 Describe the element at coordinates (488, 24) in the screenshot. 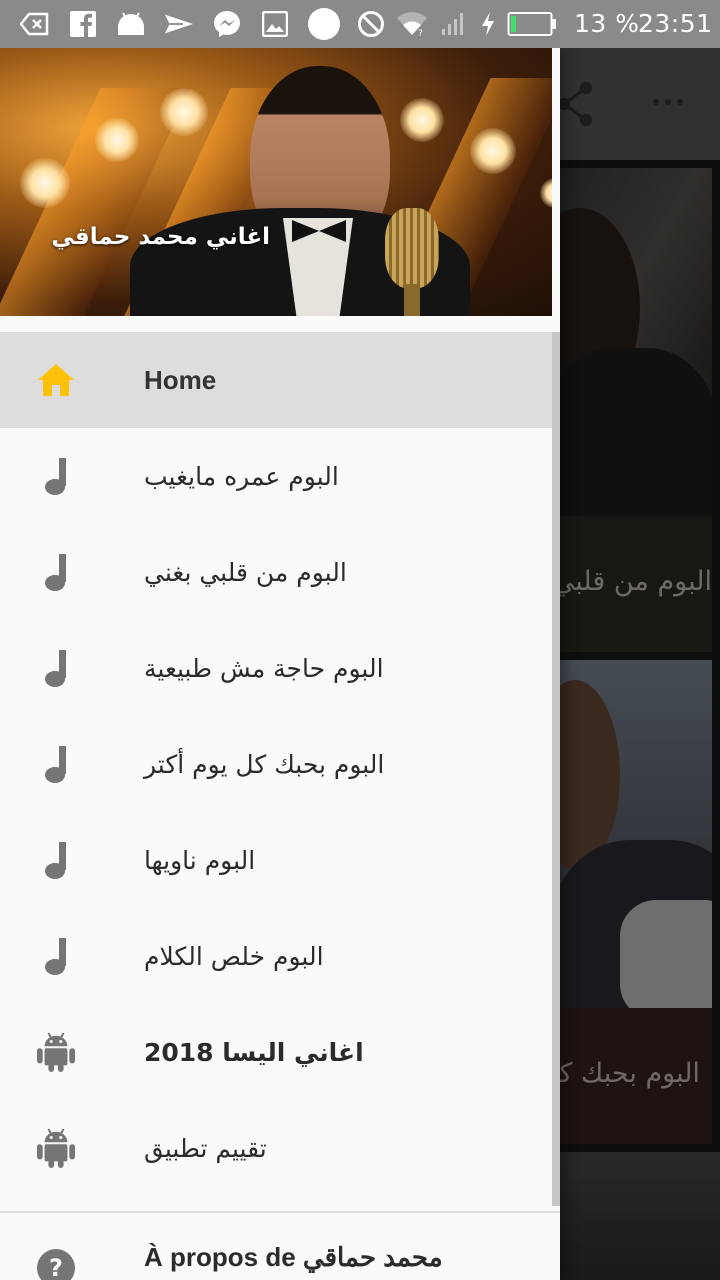

I see `charging-icon` at that location.